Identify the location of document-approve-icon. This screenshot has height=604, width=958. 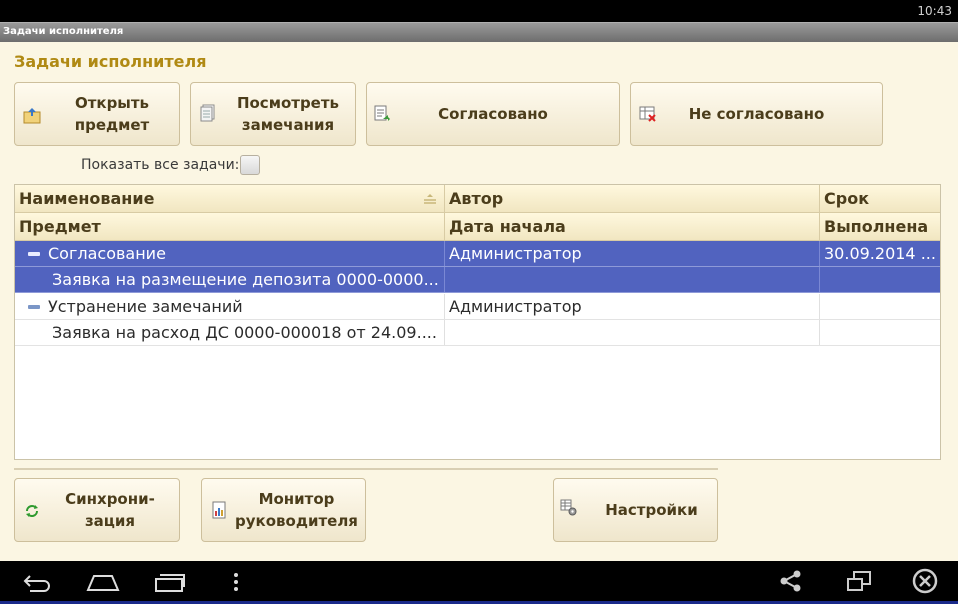
(382, 113).